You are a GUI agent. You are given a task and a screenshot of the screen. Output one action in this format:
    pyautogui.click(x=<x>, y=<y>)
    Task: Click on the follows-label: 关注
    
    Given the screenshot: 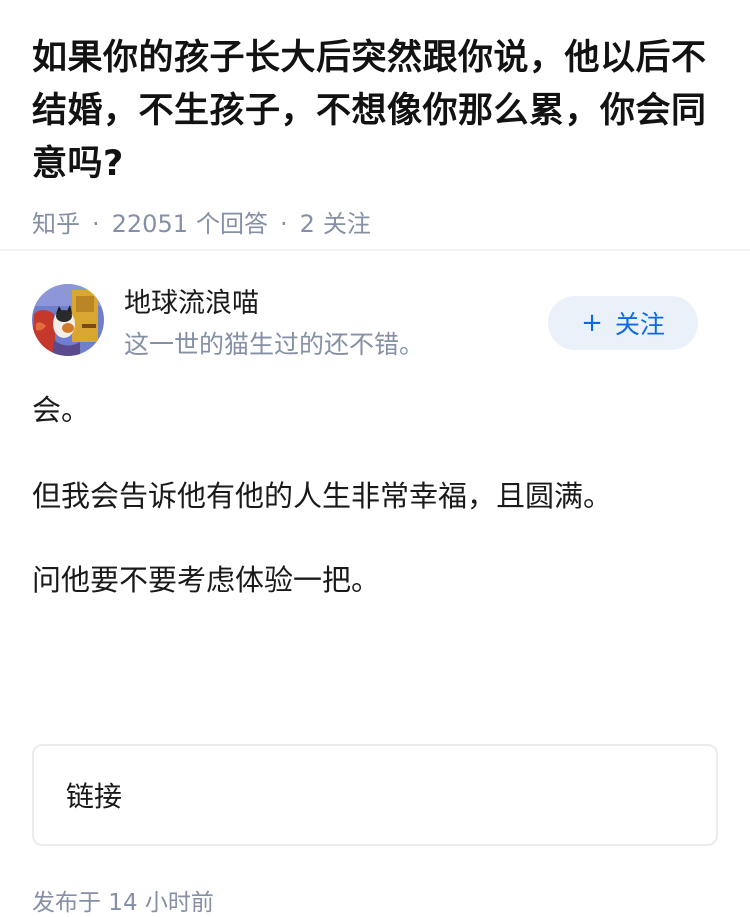 What is the action you would take?
    pyautogui.click(x=347, y=224)
    